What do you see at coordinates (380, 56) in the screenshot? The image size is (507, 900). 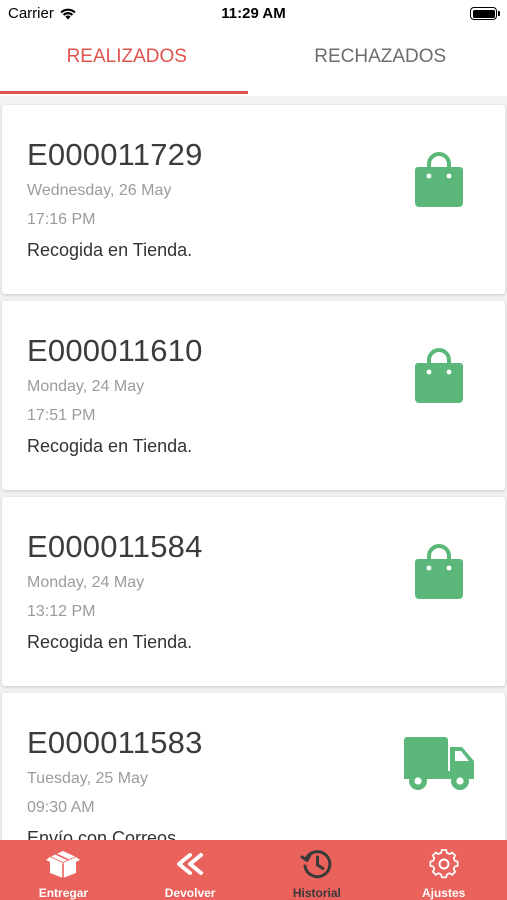 I see `tab-rechazados-label: RECHAZADOS` at bounding box center [380, 56].